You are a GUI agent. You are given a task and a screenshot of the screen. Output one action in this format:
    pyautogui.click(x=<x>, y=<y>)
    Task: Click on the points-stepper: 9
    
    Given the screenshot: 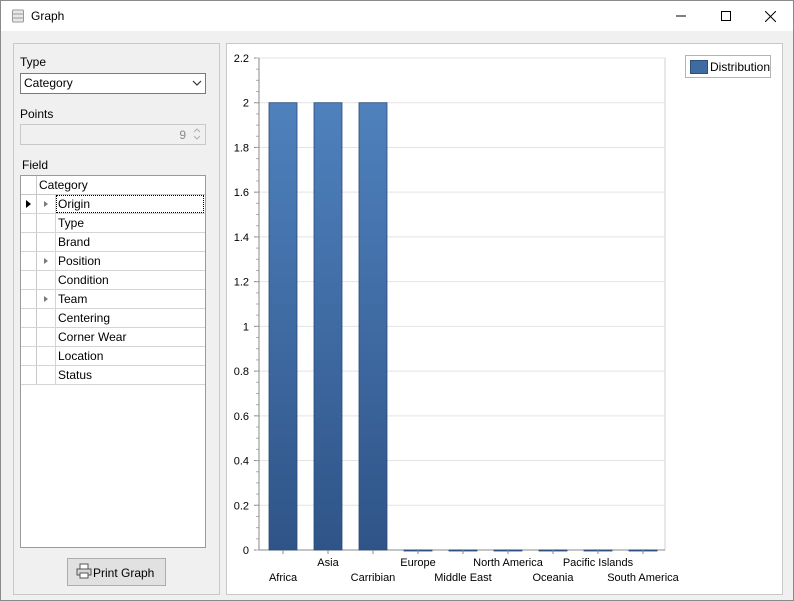 What is the action you would take?
    pyautogui.click(x=113, y=134)
    